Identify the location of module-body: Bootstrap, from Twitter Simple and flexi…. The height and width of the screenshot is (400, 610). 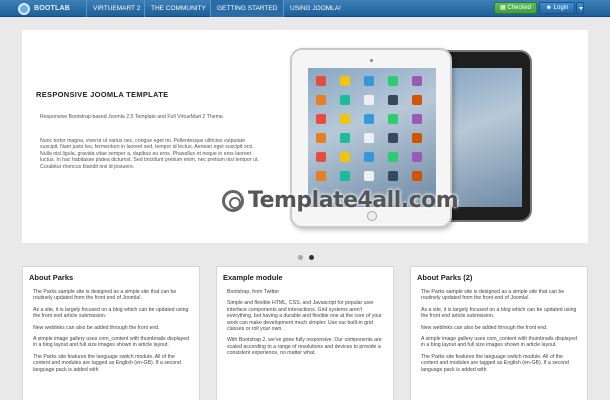
(307, 325).